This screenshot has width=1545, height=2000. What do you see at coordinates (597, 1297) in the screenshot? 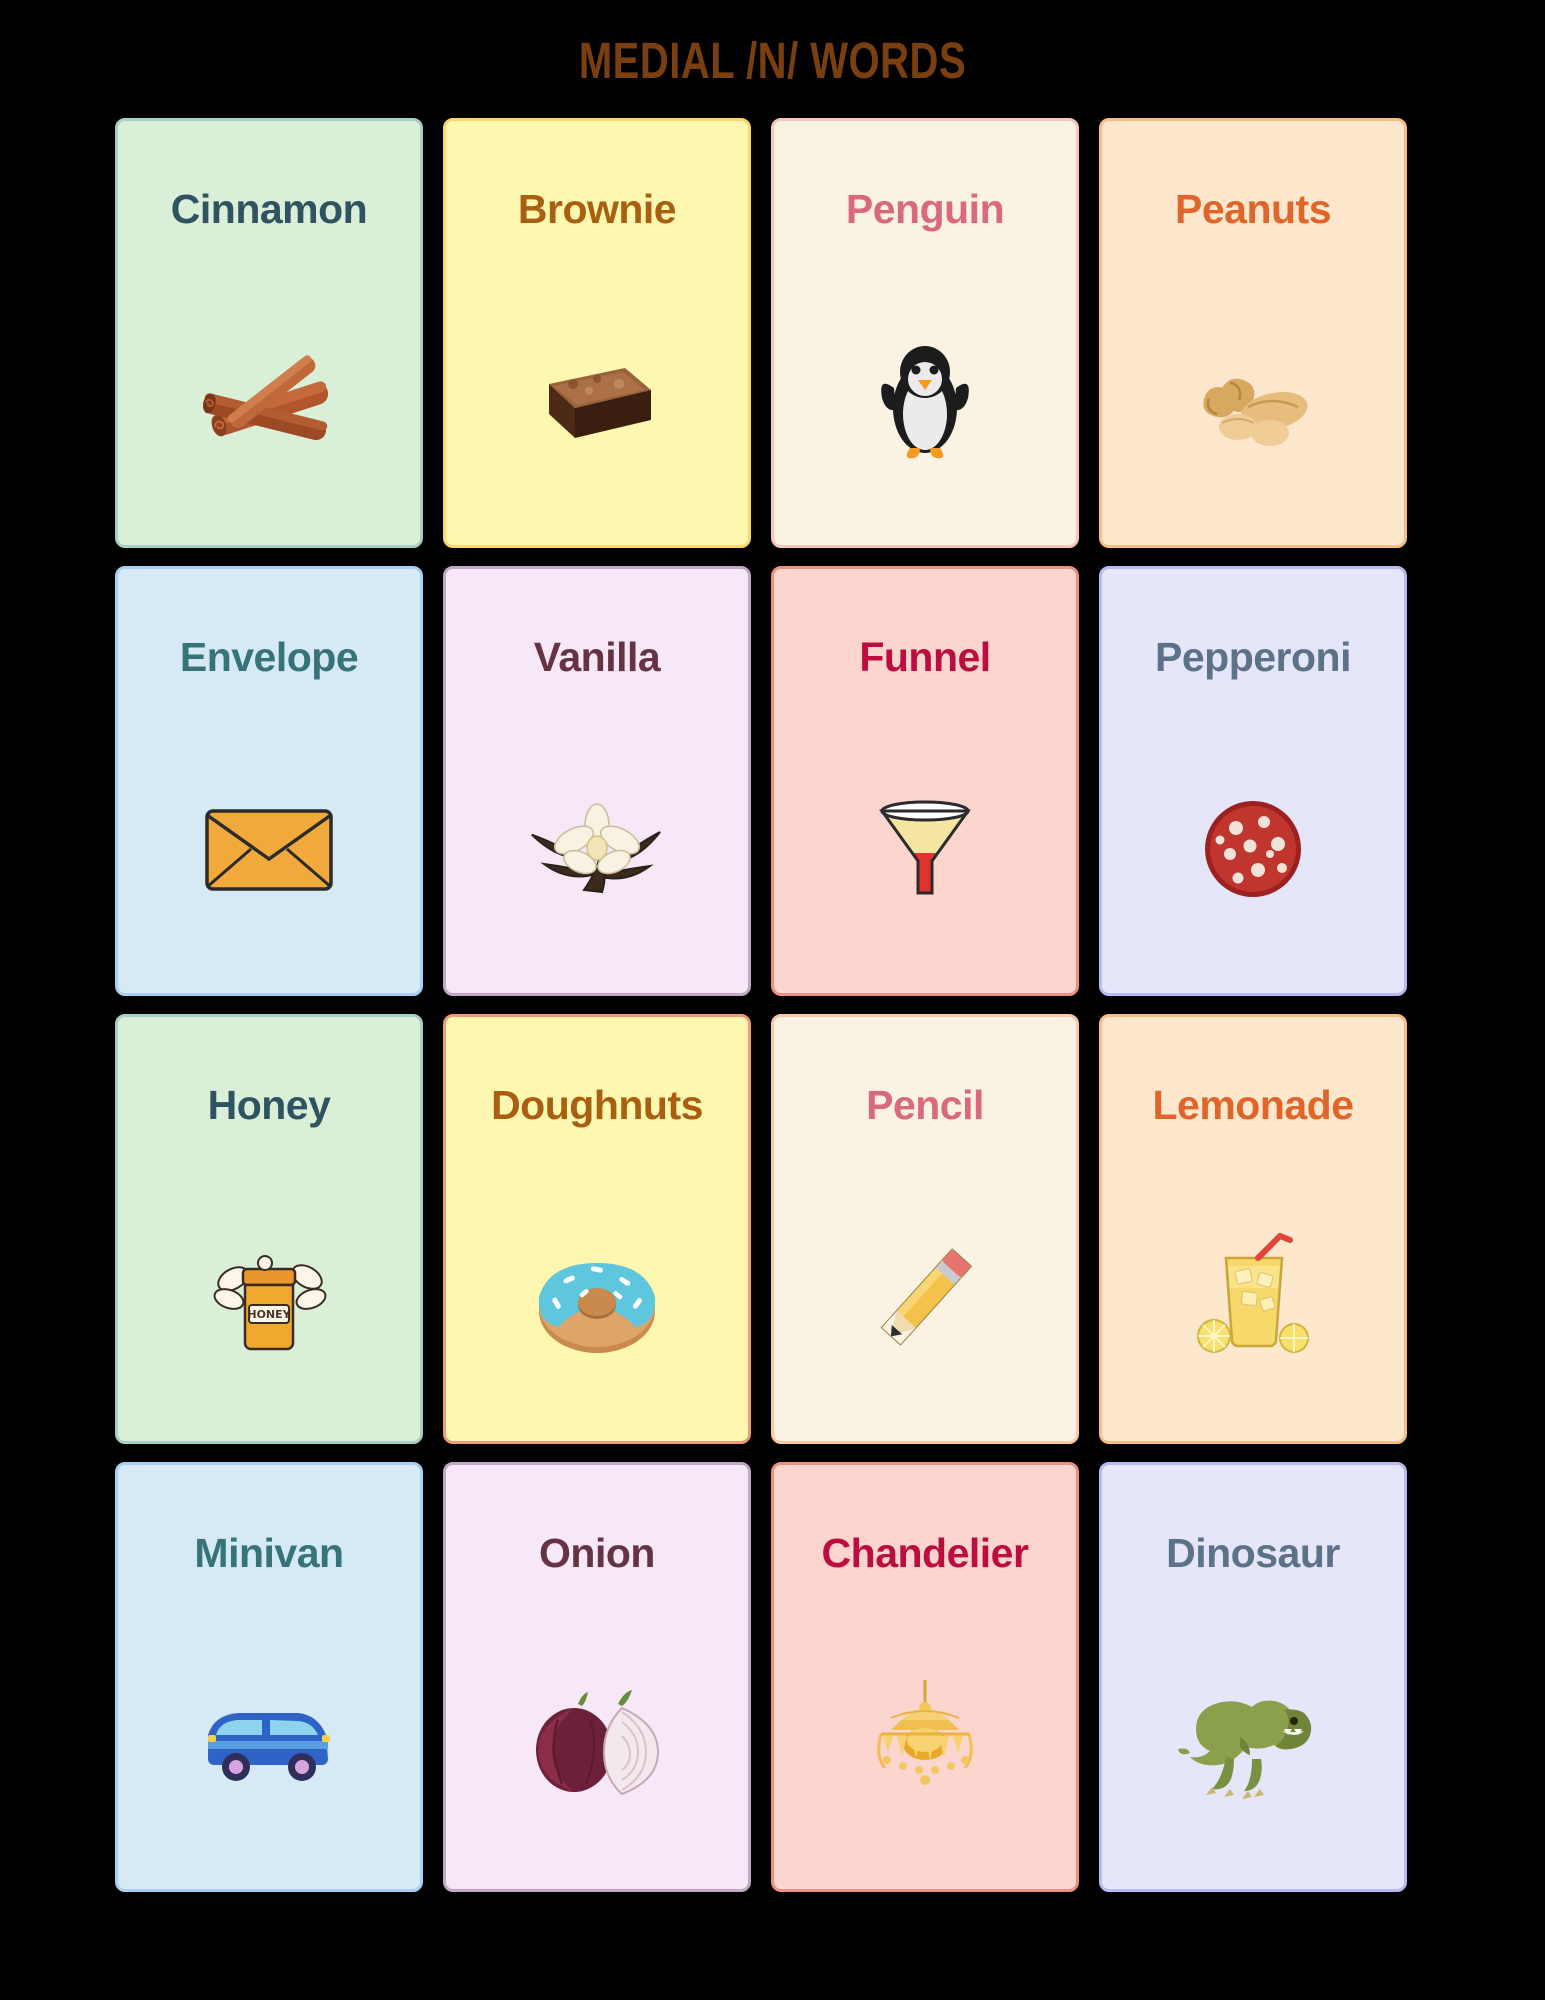
I see `donut-icon` at bounding box center [597, 1297].